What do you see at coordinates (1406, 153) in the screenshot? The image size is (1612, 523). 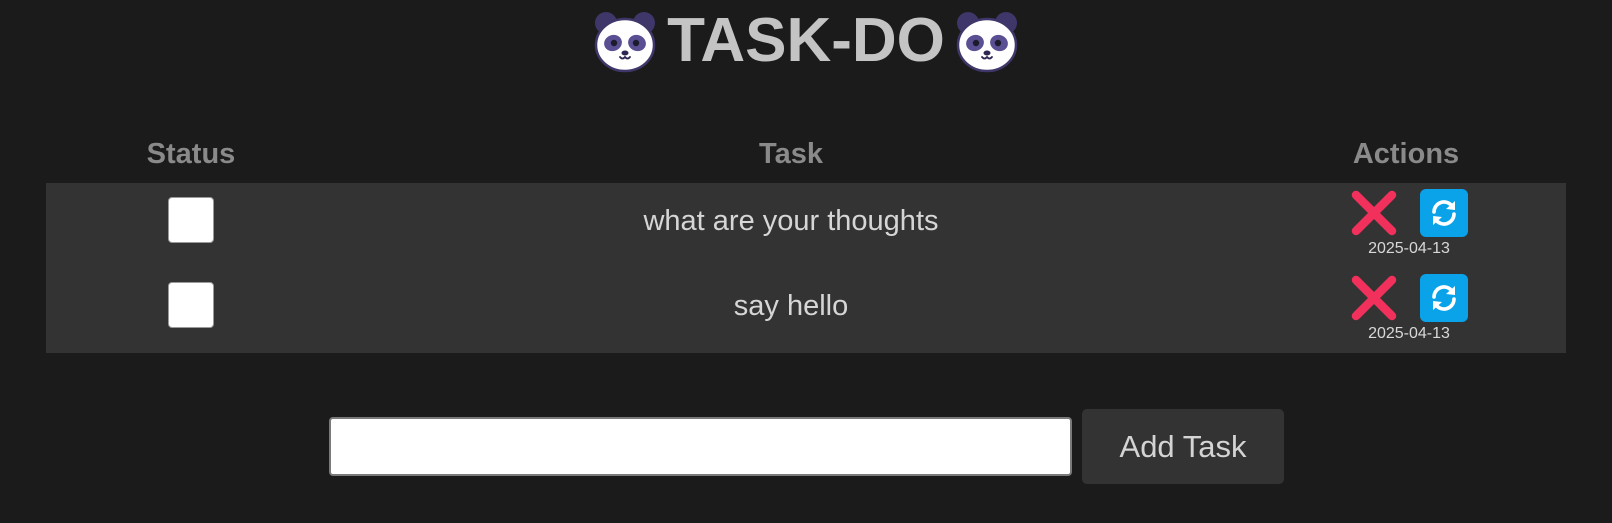 I see `column-header-actions: Actions` at bounding box center [1406, 153].